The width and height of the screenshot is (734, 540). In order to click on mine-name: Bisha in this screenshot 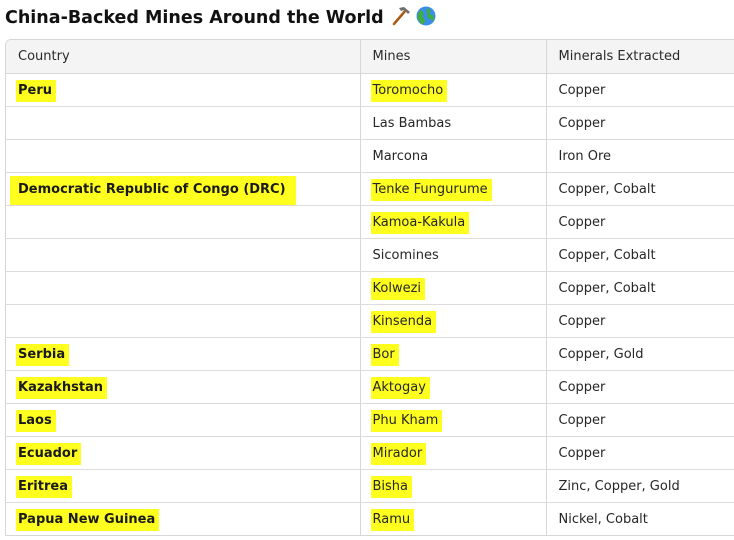, I will do `click(391, 486)`.